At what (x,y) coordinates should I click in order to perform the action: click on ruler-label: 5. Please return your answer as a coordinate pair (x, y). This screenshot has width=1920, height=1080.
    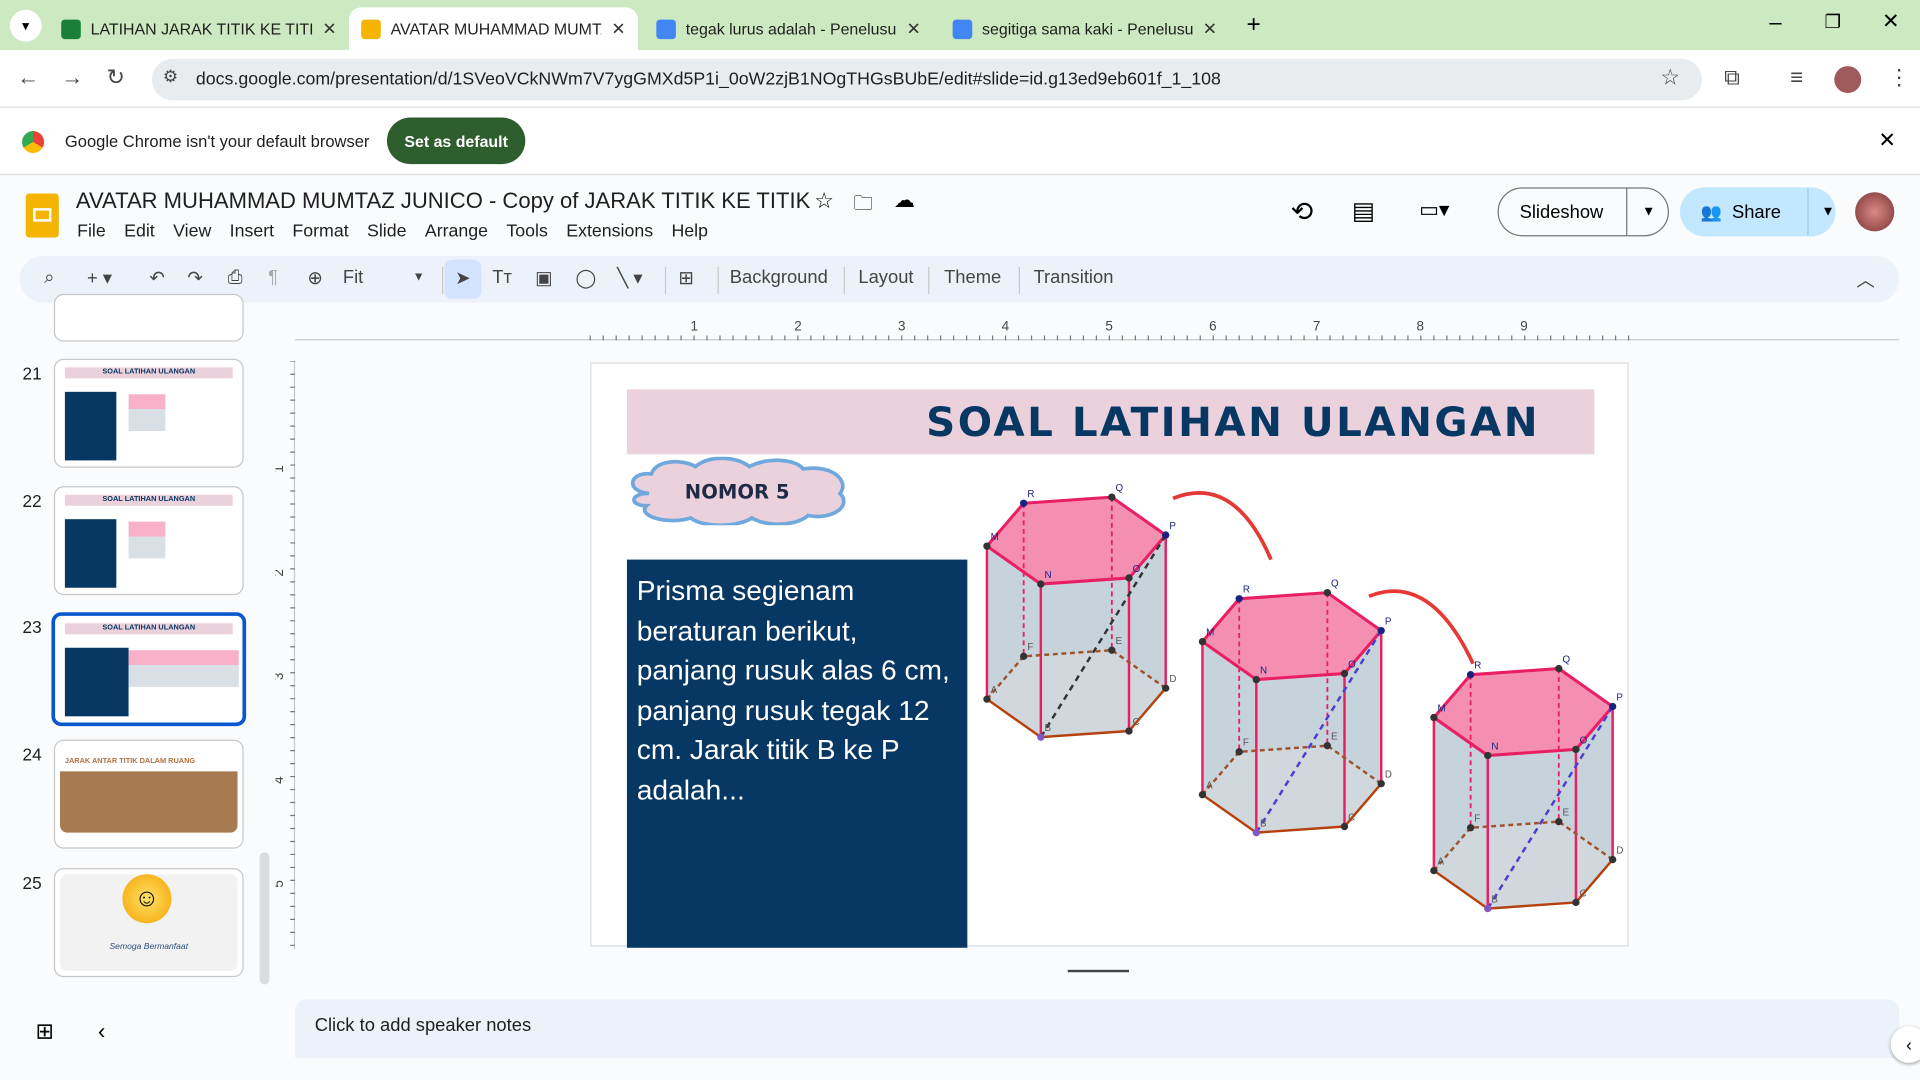
    Looking at the image, I should click on (1108, 326).